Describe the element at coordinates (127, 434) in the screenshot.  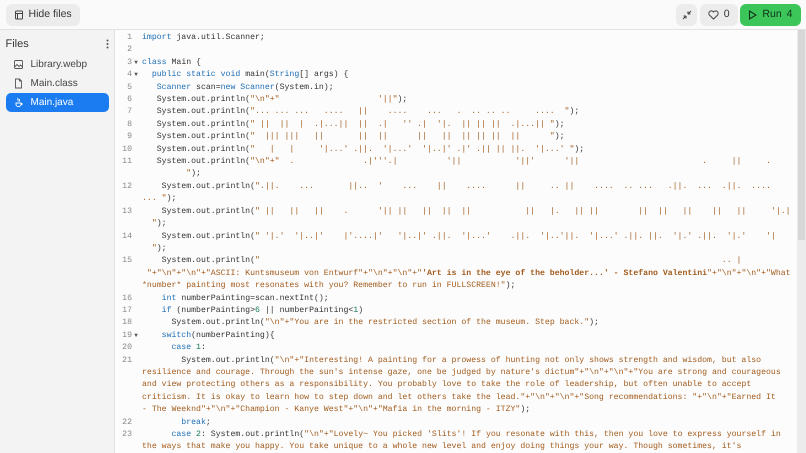
I see `line-number: 23` at that location.